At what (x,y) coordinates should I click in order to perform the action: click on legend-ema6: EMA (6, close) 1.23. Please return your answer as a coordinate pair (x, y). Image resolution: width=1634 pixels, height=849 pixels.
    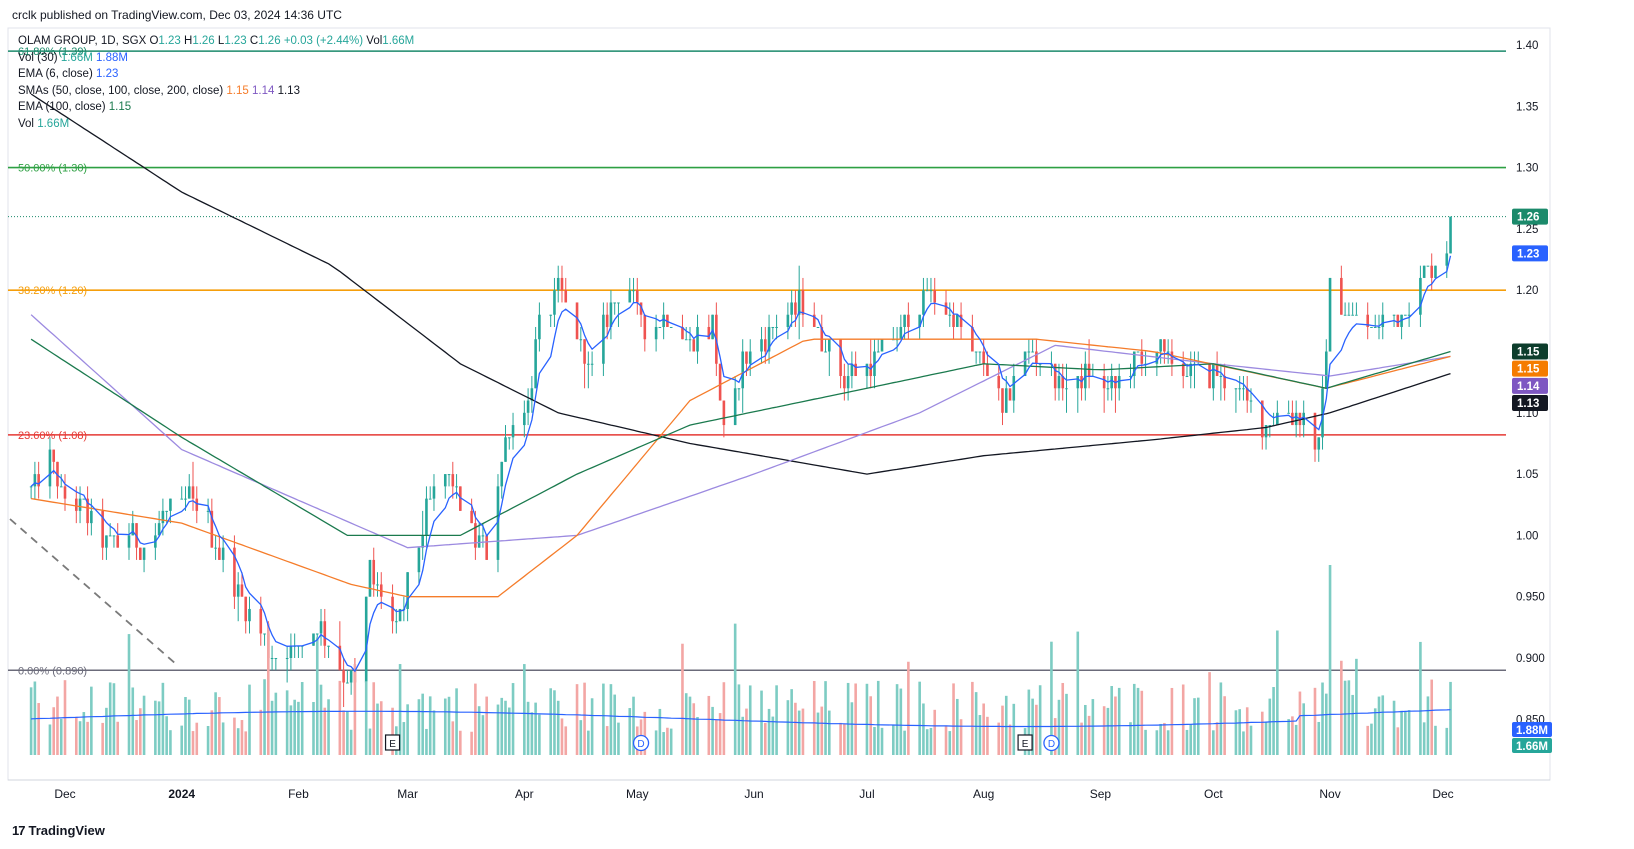
    Looking at the image, I should click on (216, 74).